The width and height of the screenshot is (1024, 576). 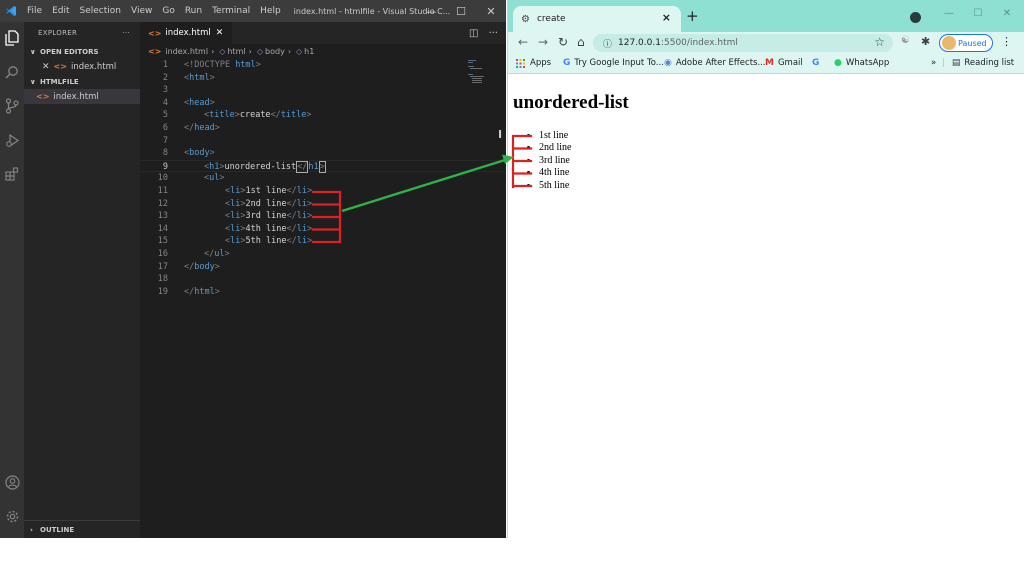 What do you see at coordinates (302, 166) in the screenshot?
I see `text-cursor: </` at bounding box center [302, 166].